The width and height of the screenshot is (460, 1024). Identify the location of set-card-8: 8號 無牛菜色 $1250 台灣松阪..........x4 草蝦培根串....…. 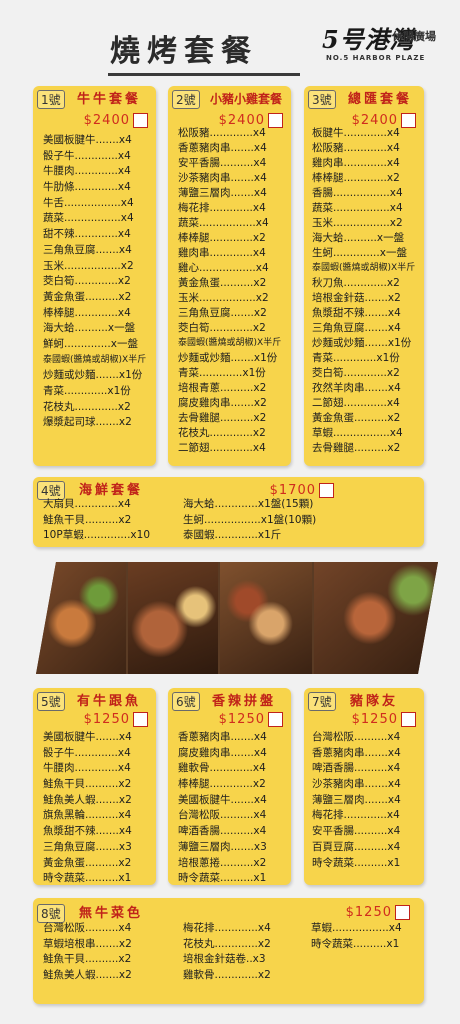
(228, 951).